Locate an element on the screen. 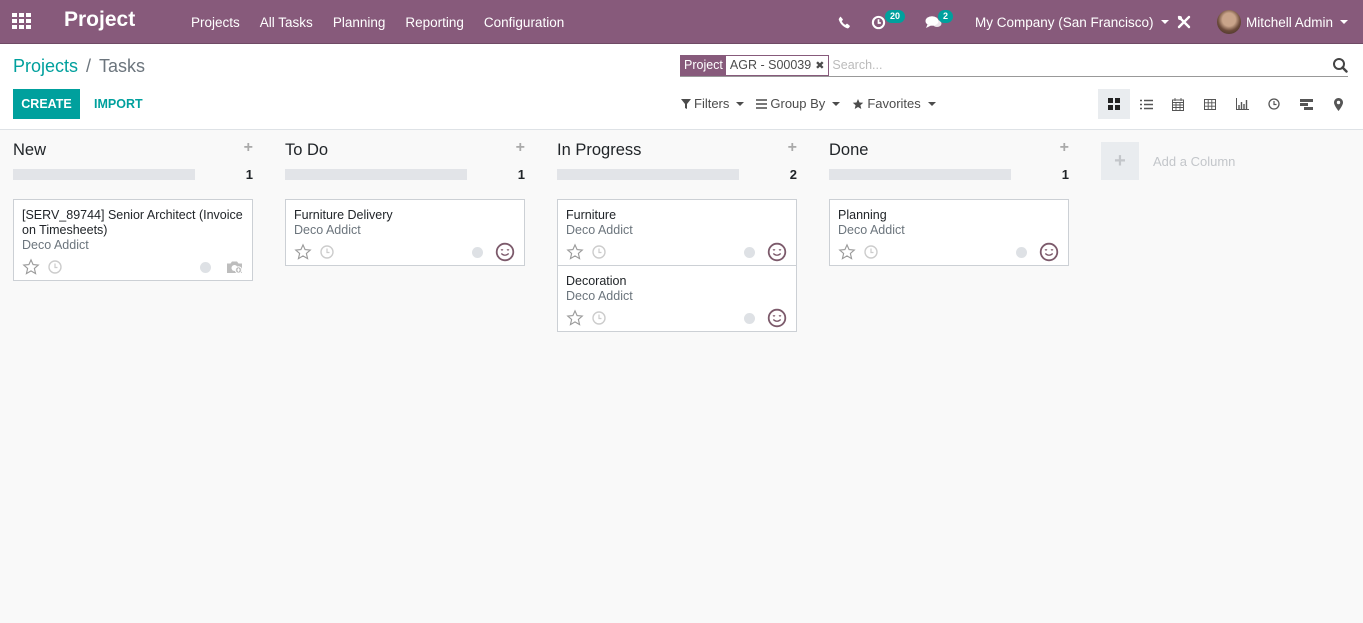 The image size is (1363, 623). view-map-button is located at coordinates (1338, 104).